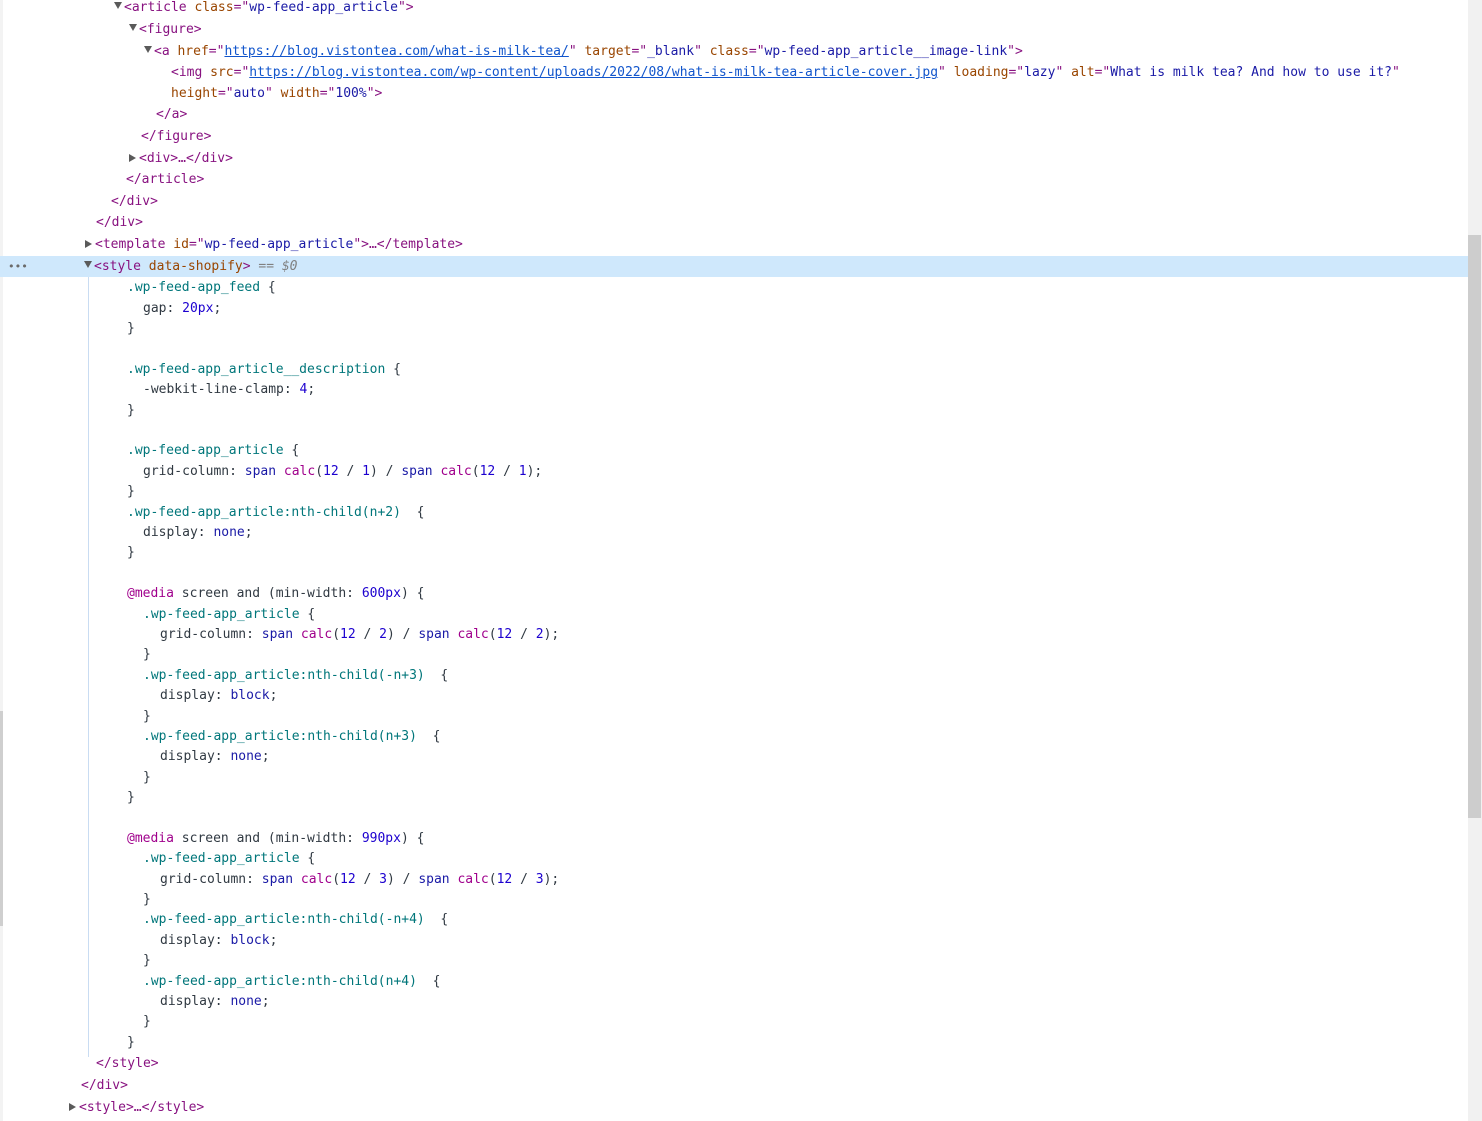  What do you see at coordinates (292, 736) in the screenshot?
I see `css-line: .wp-feed-app_article:nth-child(n+3) {` at bounding box center [292, 736].